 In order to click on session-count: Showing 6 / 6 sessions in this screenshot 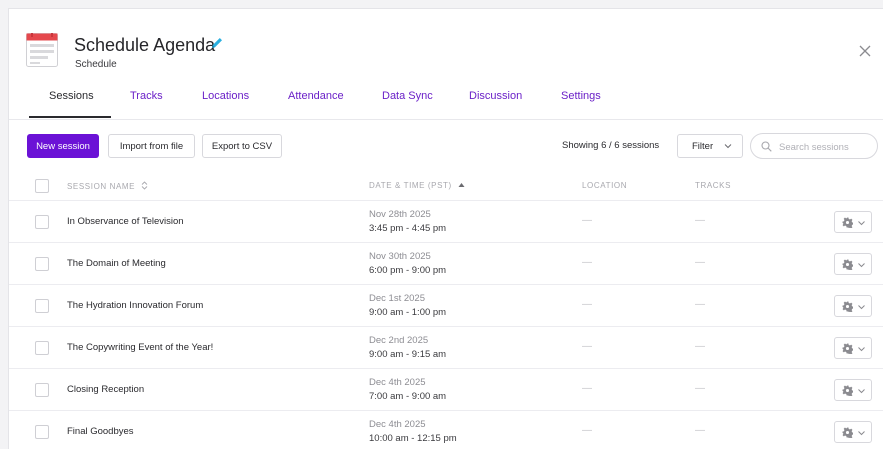, I will do `click(611, 145)`.